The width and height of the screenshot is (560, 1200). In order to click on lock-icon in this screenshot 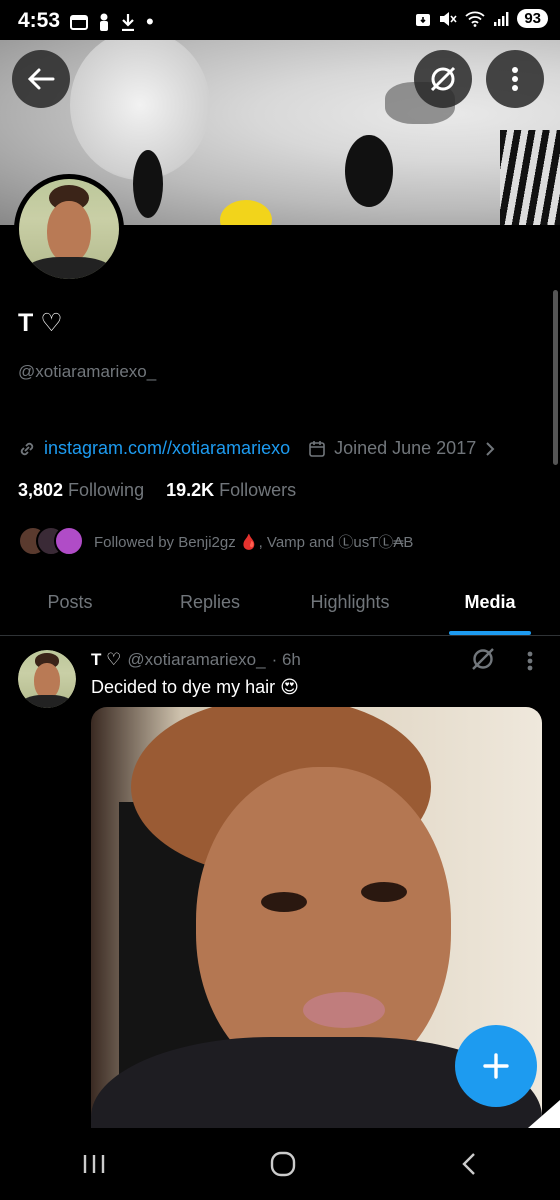, I will do `click(423, 19)`.